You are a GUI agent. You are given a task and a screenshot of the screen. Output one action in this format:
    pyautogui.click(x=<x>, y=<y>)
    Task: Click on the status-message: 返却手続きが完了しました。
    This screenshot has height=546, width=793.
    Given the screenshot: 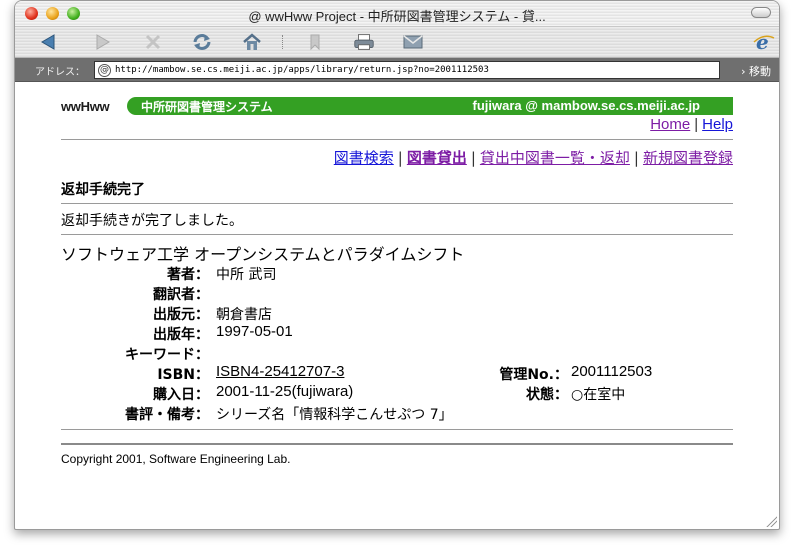 What is the action you would take?
    pyautogui.click(x=152, y=221)
    